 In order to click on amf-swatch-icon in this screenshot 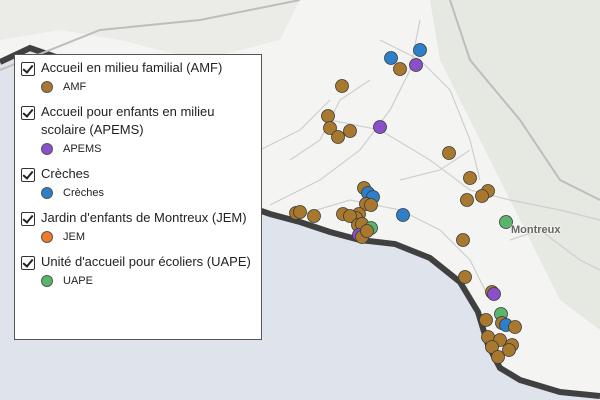, I will do `click(47, 87)`.